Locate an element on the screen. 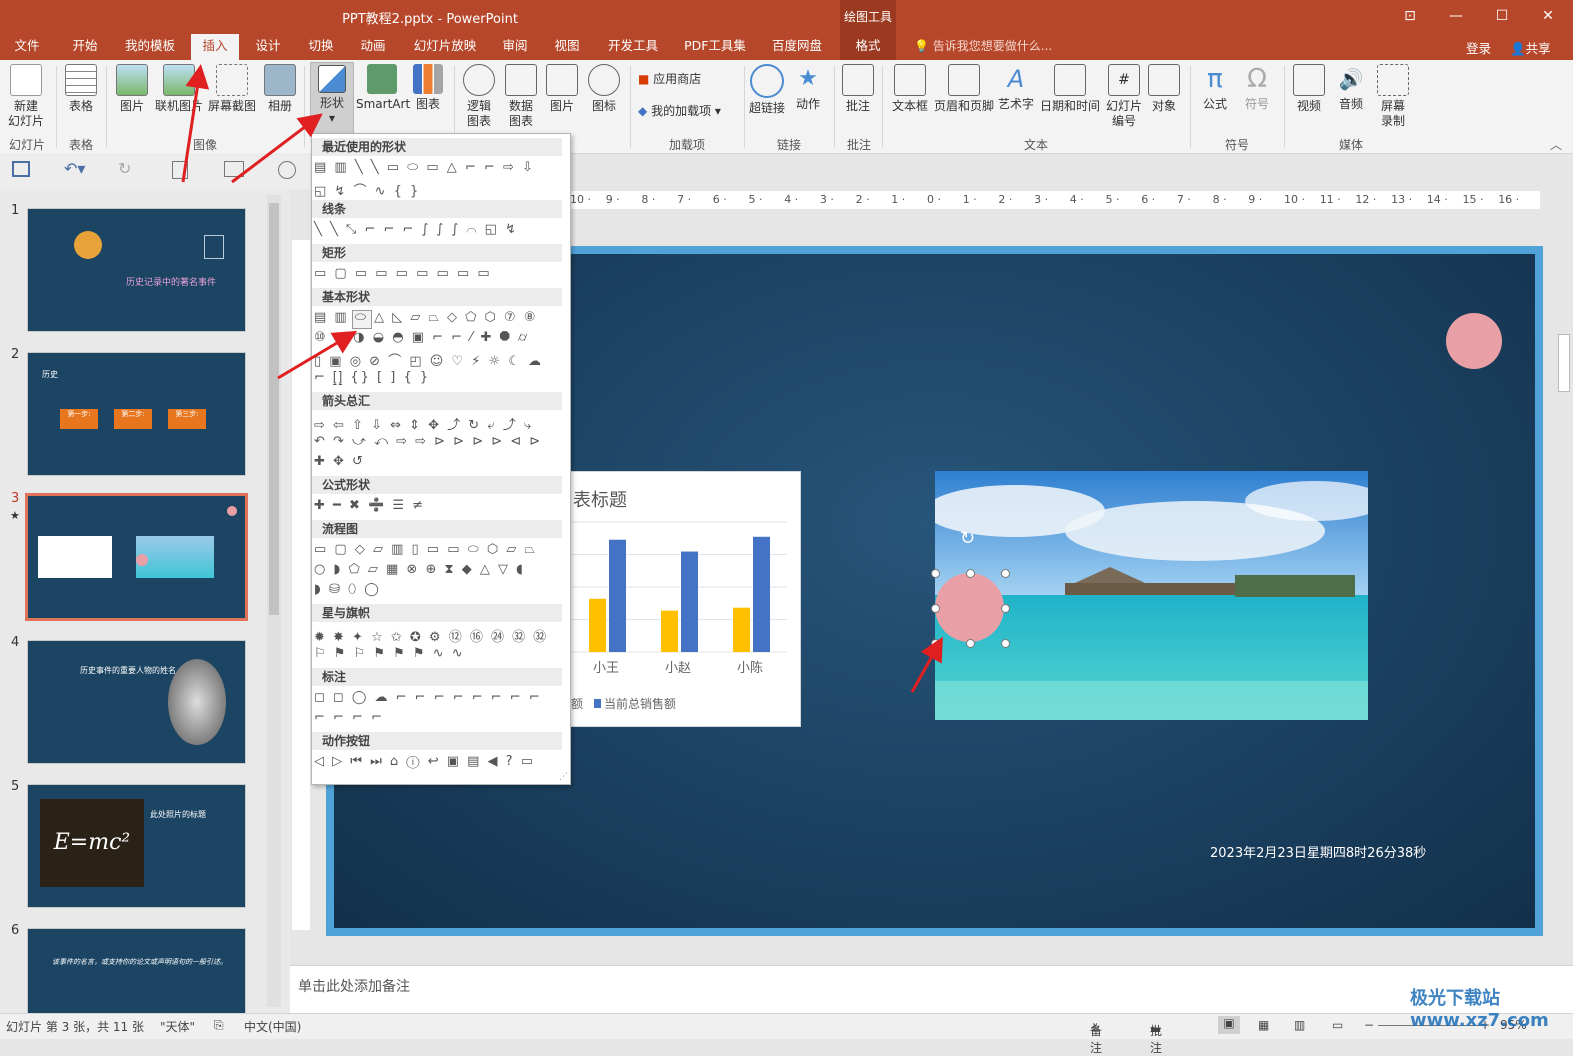  chart-object: 表标题 小王 小赵 小陈额当前总销售额 is located at coordinates (685, 599).